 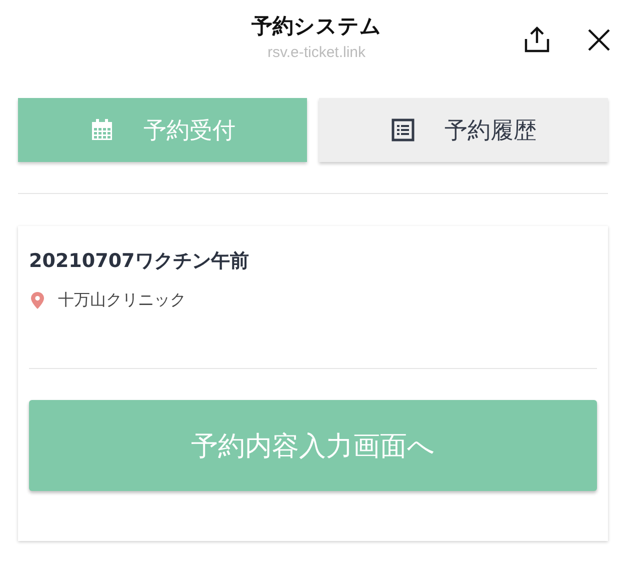 What do you see at coordinates (317, 26) in the screenshot?
I see `app-title: 予約システム` at bounding box center [317, 26].